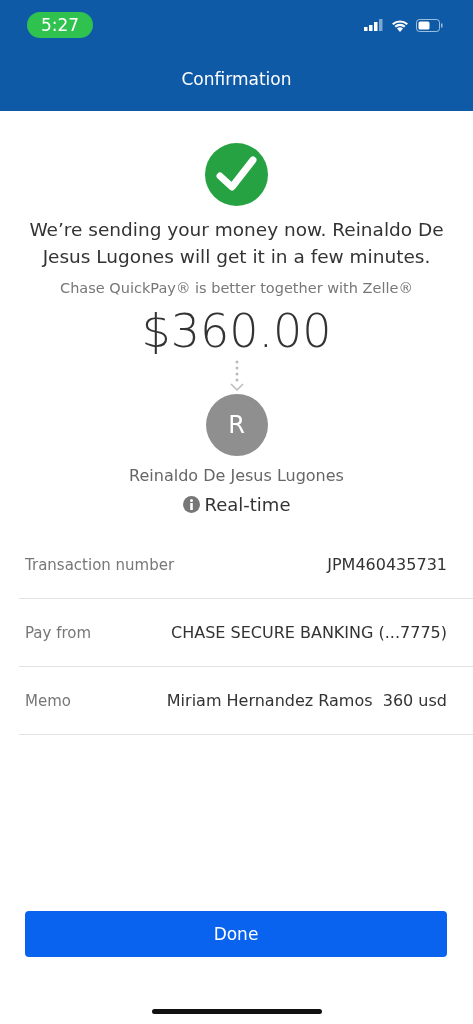 This screenshot has width=473, height=1024. What do you see at coordinates (236, 376) in the screenshot?
I see `down-arrow-icon` at bounding box center [236, 376].